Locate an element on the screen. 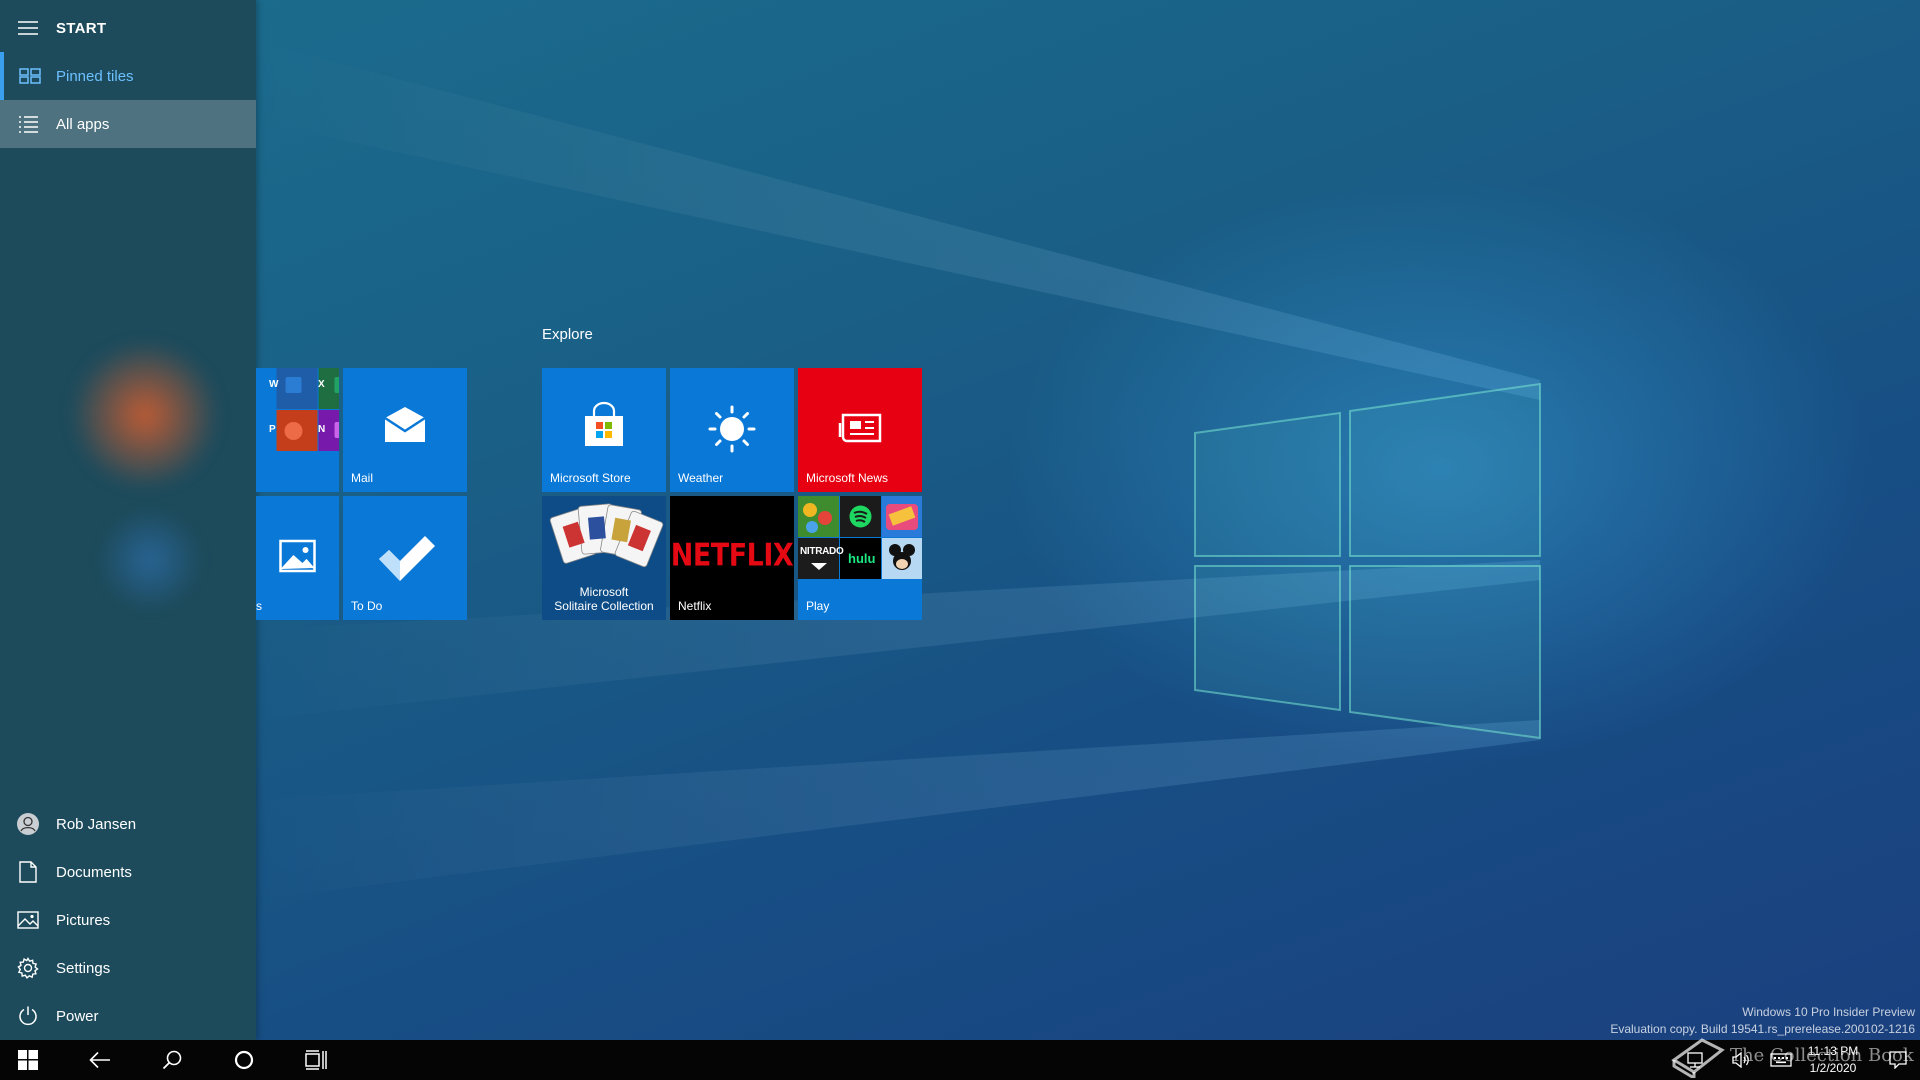  nav-all-apps-label: All apps is located at coordinates (83, 124).